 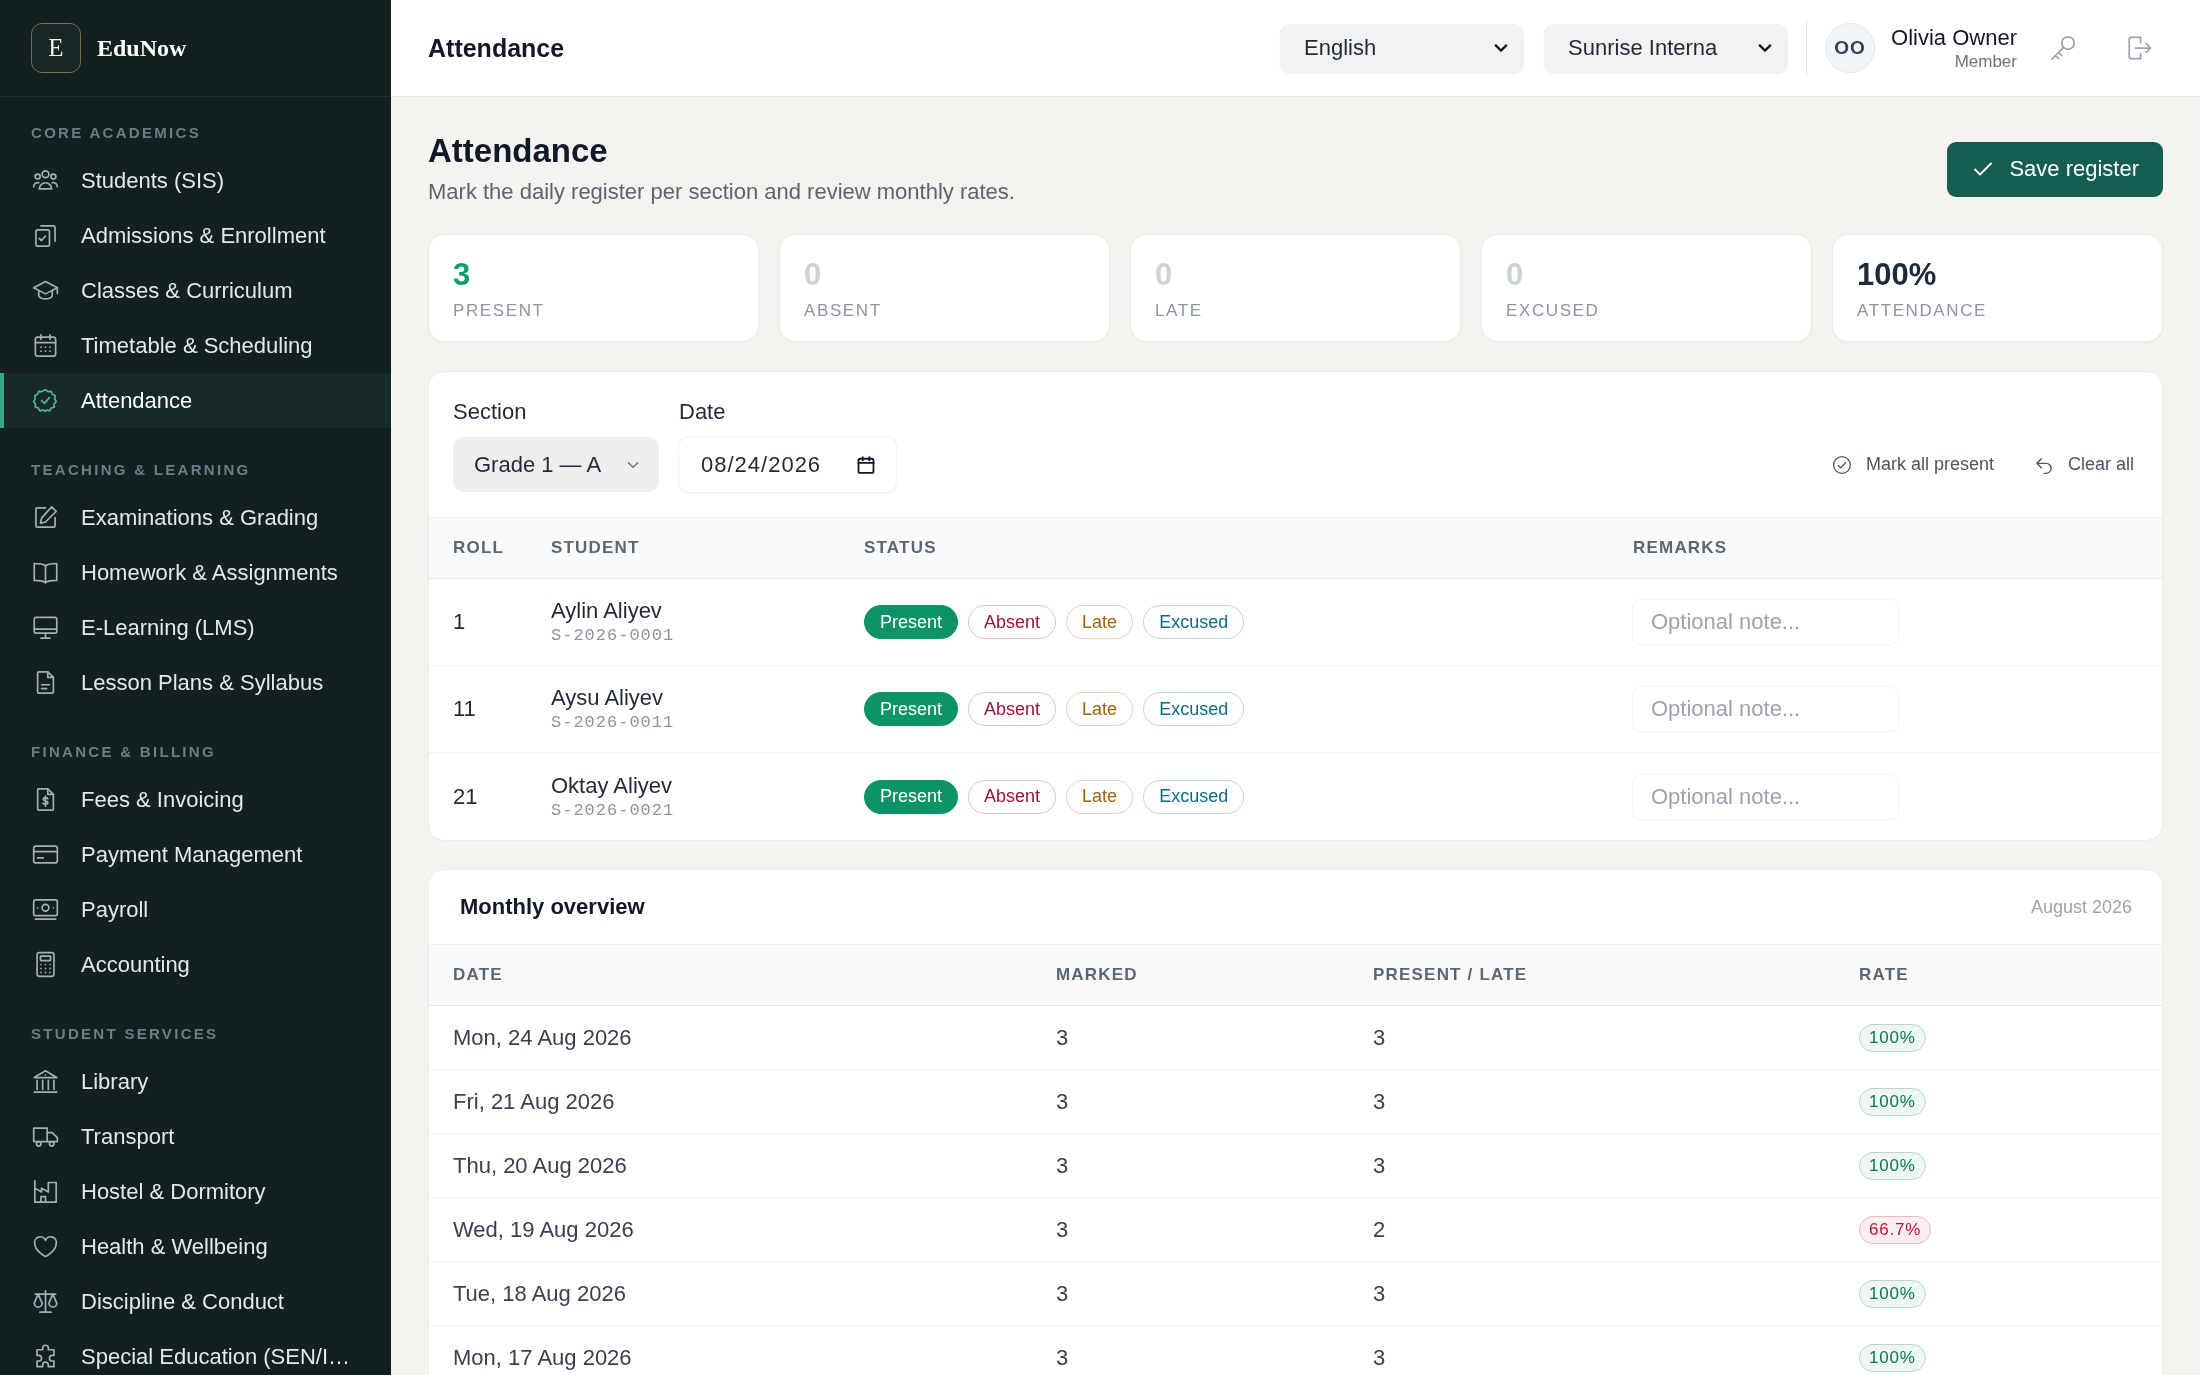 I want to click on nav-item: Accounting, so click(x=195, y=964).